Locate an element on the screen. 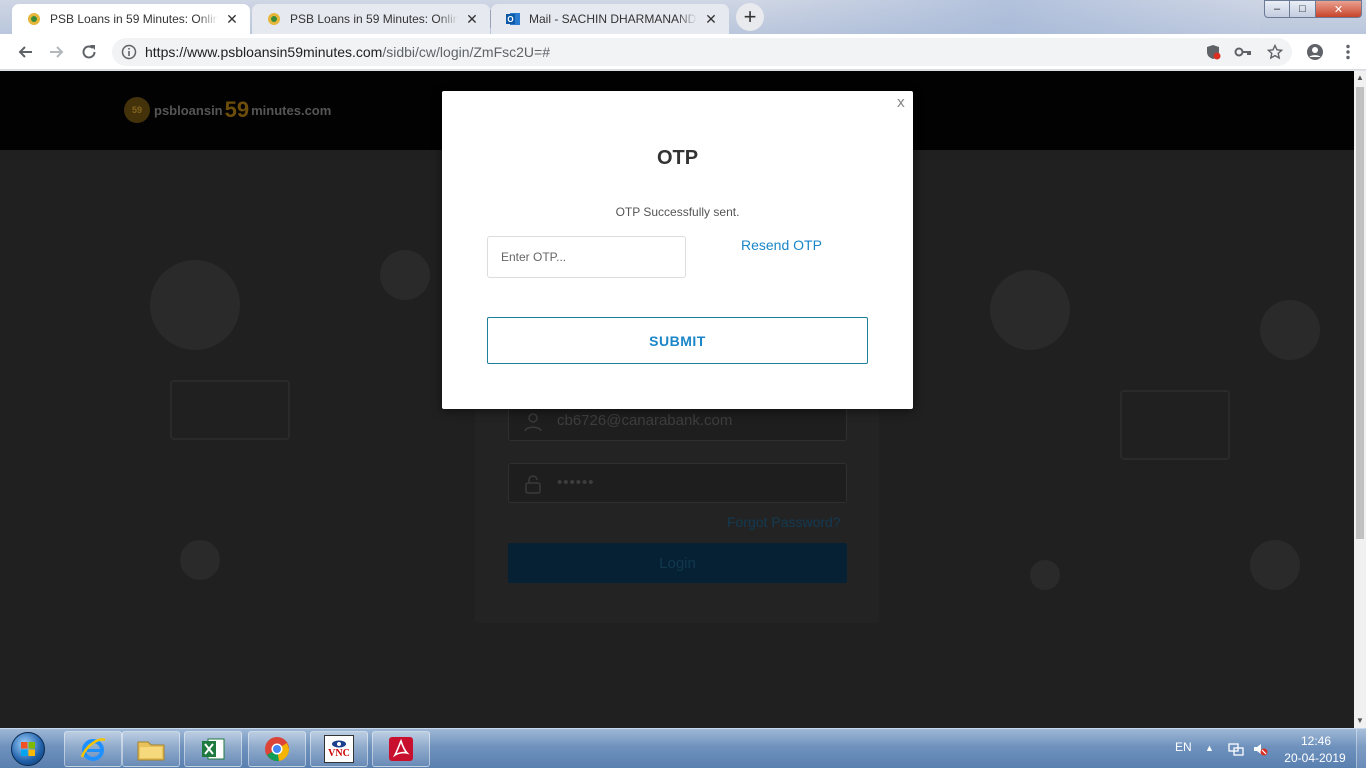 The image size is (1366, 768). reload-button is located at coordinates (89, 52).